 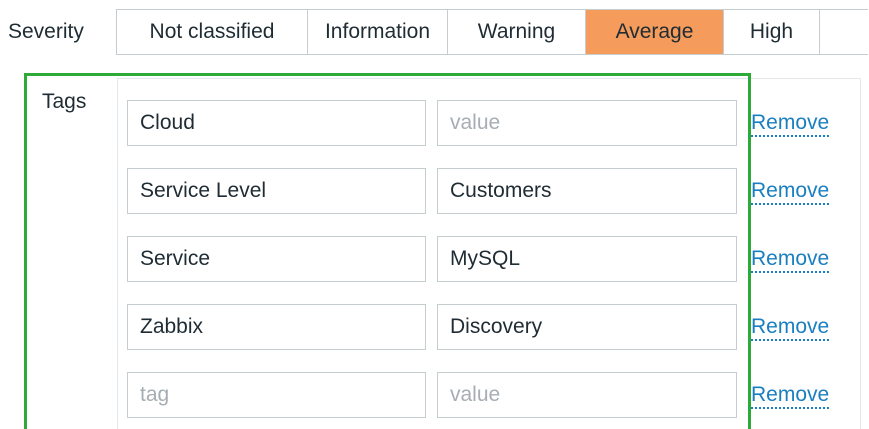 I want to click on tags-label: Tags, so click(x=64, y=101).